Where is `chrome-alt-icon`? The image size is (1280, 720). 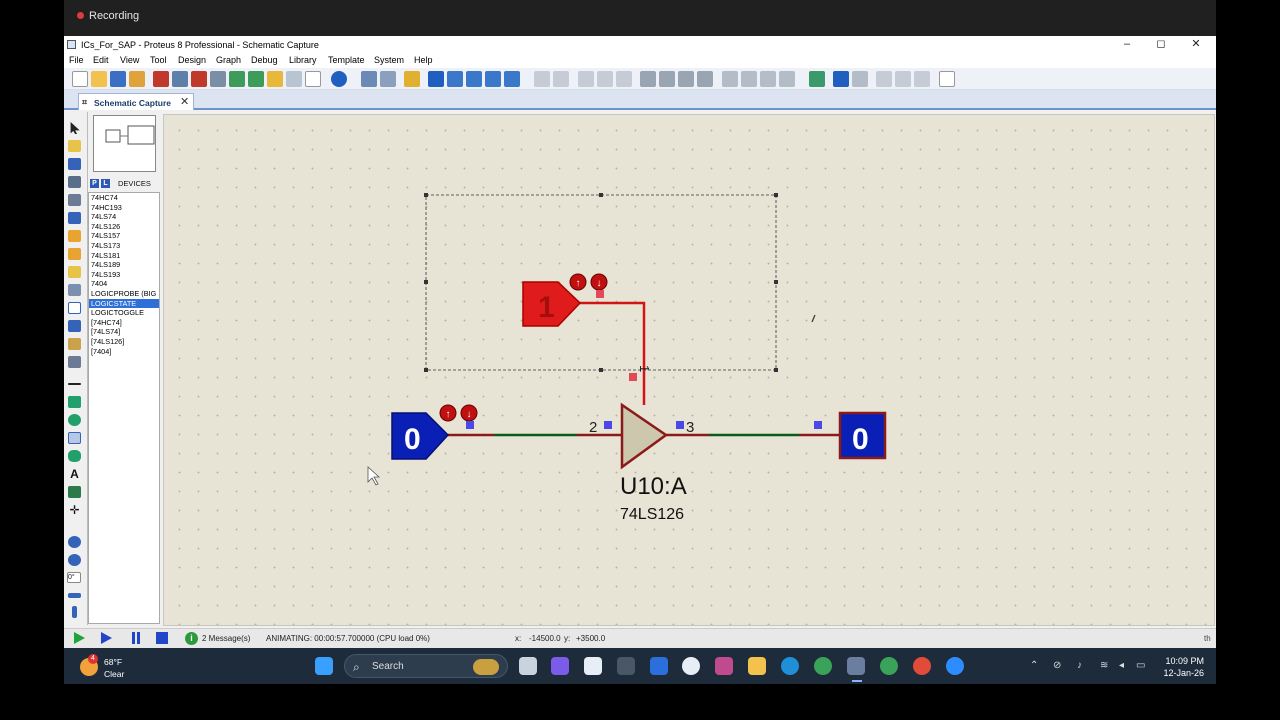
chrome-alt-icon is located at coordinates (922, 666).